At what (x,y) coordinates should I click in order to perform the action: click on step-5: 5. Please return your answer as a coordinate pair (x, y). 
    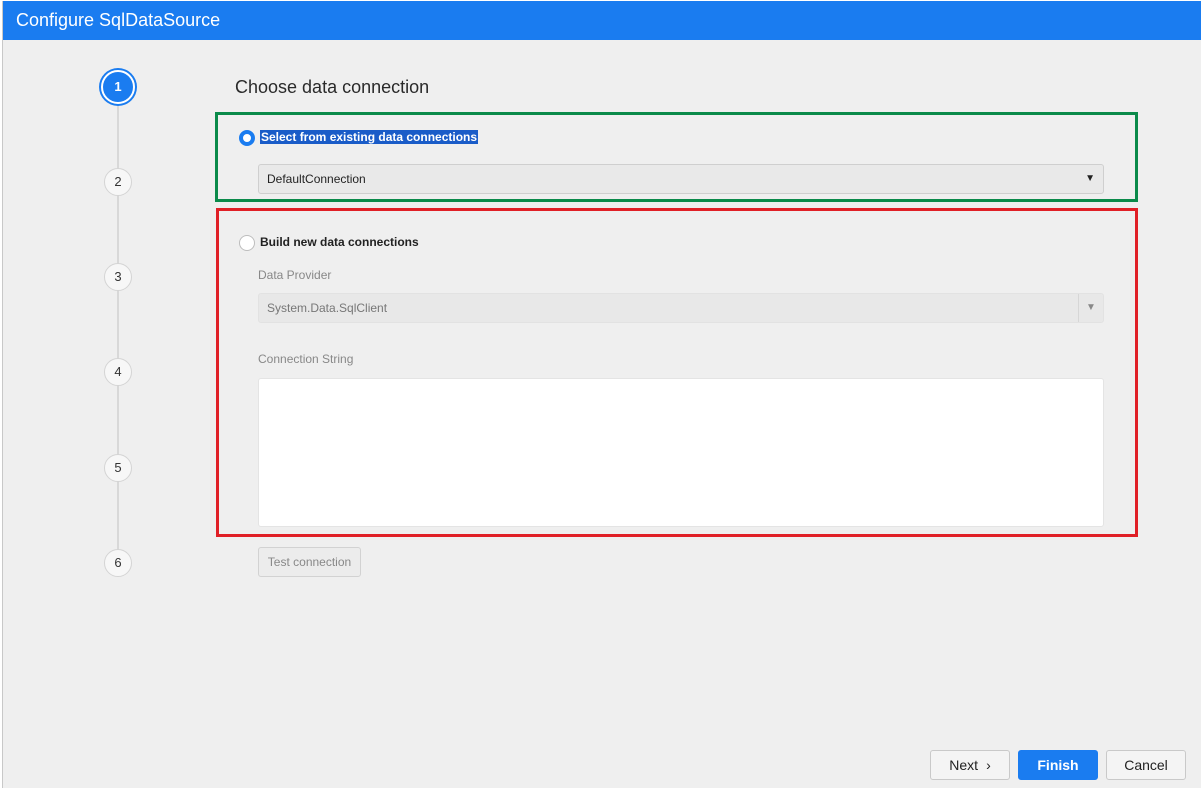
    Looking at the image, I should click on (118, 468).